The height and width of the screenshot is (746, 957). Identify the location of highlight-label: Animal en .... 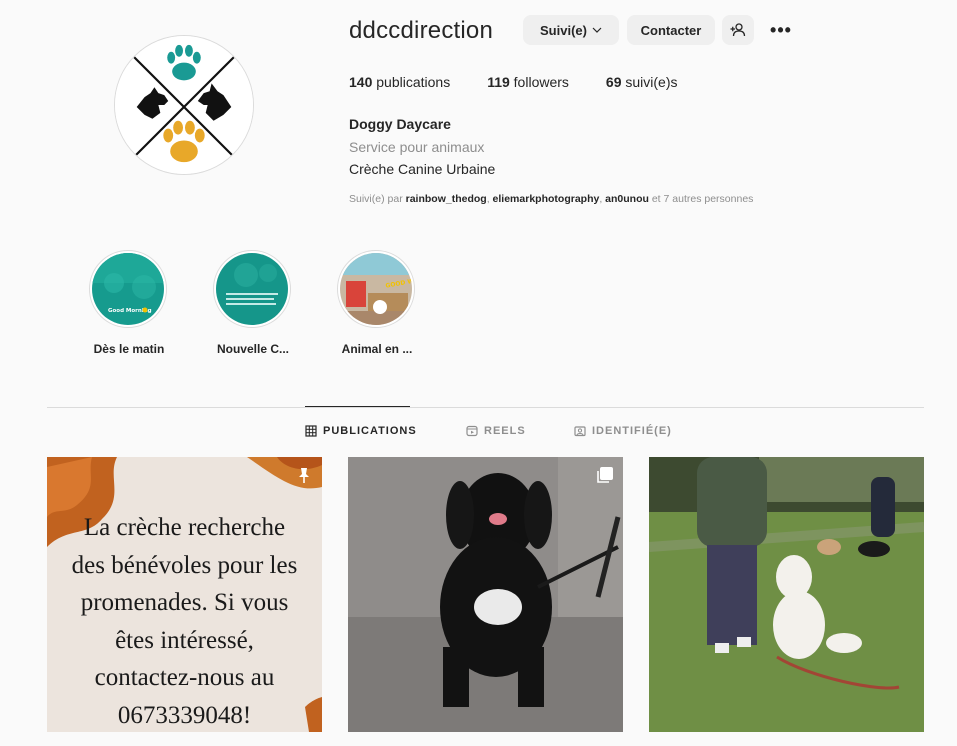
(377, 349).